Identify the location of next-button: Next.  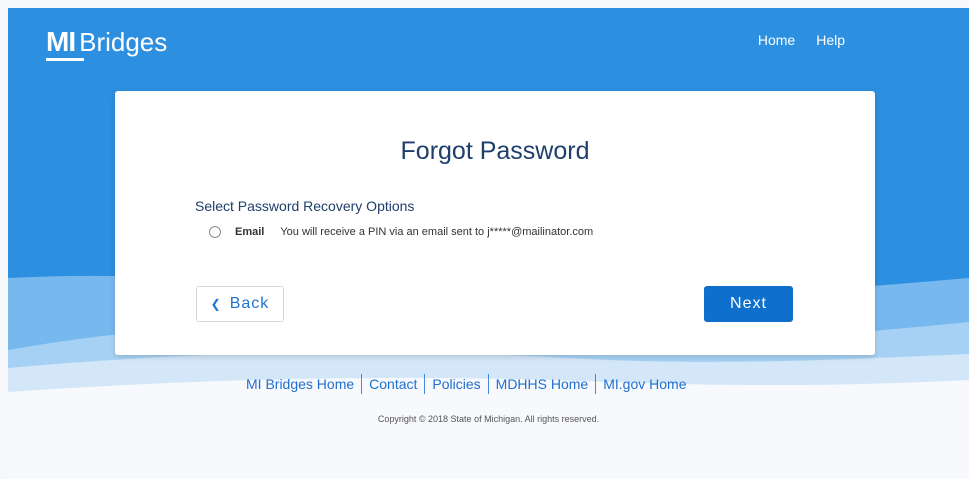
(748, 304).